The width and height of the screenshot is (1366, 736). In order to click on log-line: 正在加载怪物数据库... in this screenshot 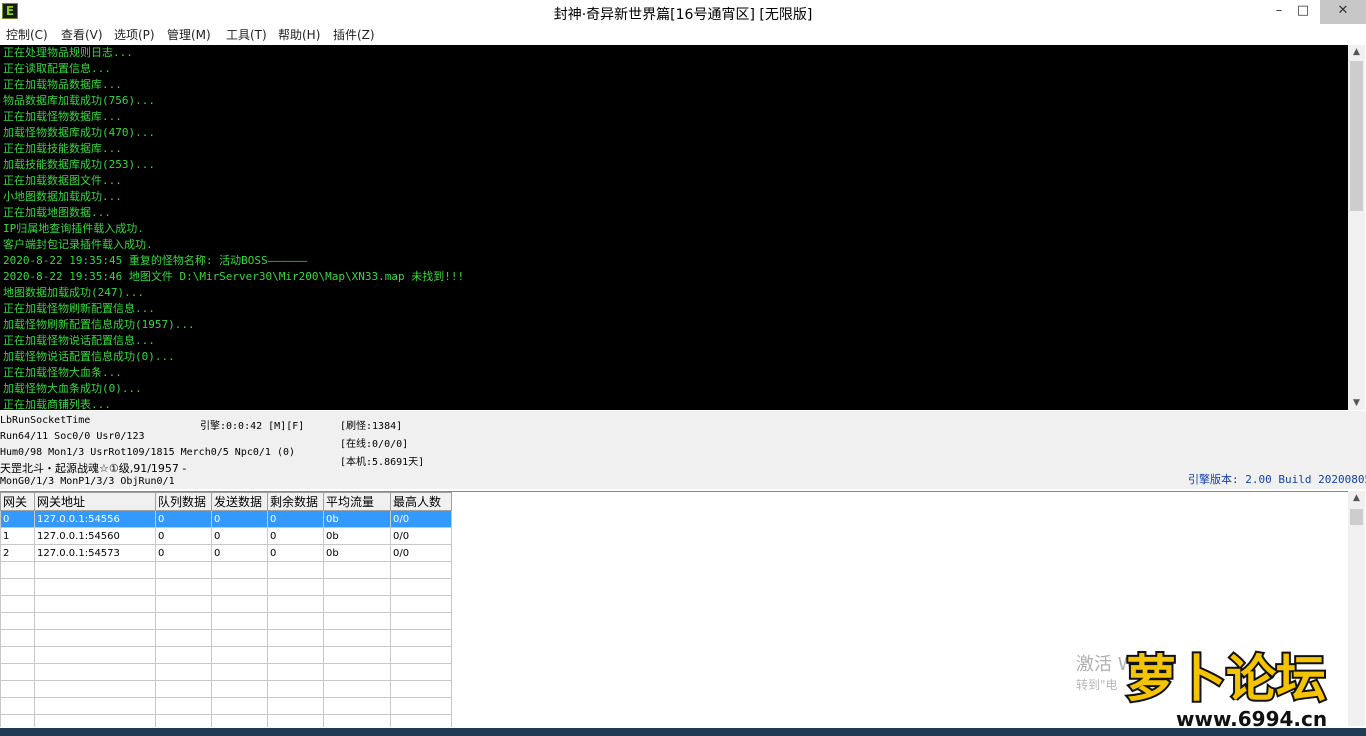, I will do `click(62, 116)`.